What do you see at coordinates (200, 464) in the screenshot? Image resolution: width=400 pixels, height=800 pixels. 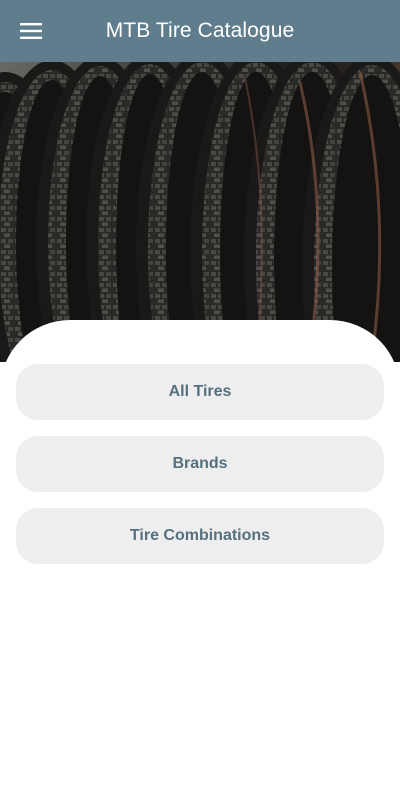 I see `brands-button: Brands` at bounding box center [200, 464].